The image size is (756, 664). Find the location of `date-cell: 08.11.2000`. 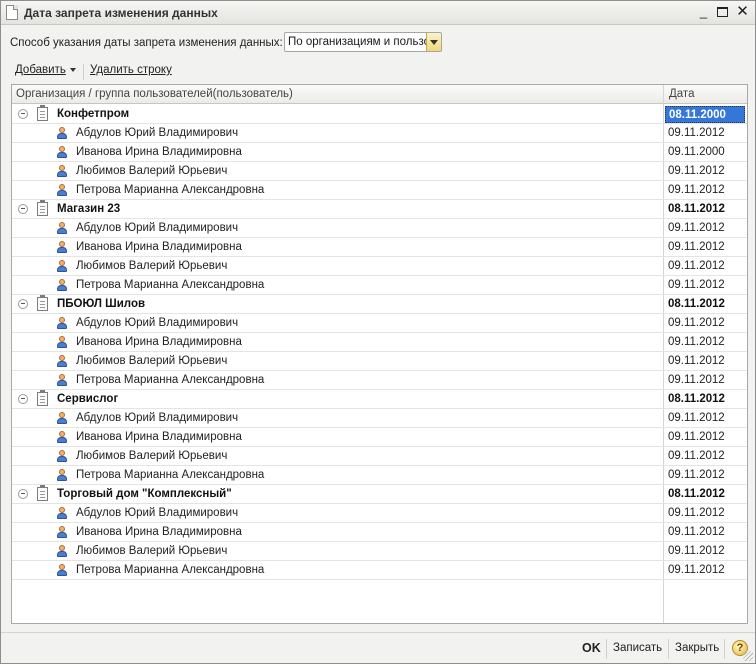

date-cell: 08.11.2000 is located at coordinates (705, 114).